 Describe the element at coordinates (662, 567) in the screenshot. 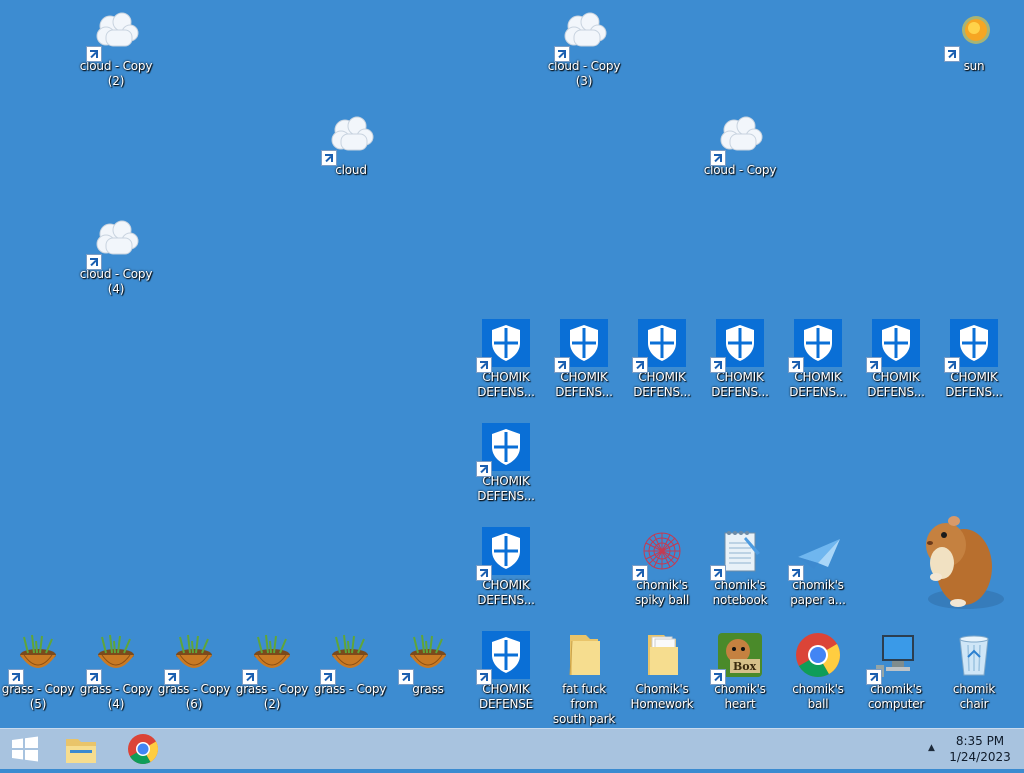

I see `desktop-icon-chomiks-spiky-ball: chomik's spiky ball` at that location.